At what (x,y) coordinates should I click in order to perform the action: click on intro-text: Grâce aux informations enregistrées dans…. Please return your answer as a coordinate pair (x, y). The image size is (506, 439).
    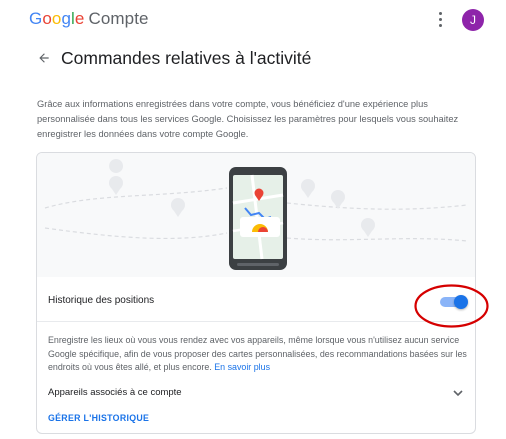
    Looking at the image, I should click on (248, 119).